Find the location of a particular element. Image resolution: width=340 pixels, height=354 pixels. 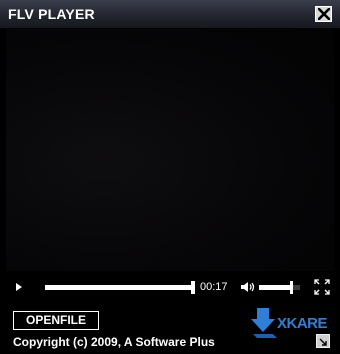

resize-grip-icon is located at coordinates (323, 342).